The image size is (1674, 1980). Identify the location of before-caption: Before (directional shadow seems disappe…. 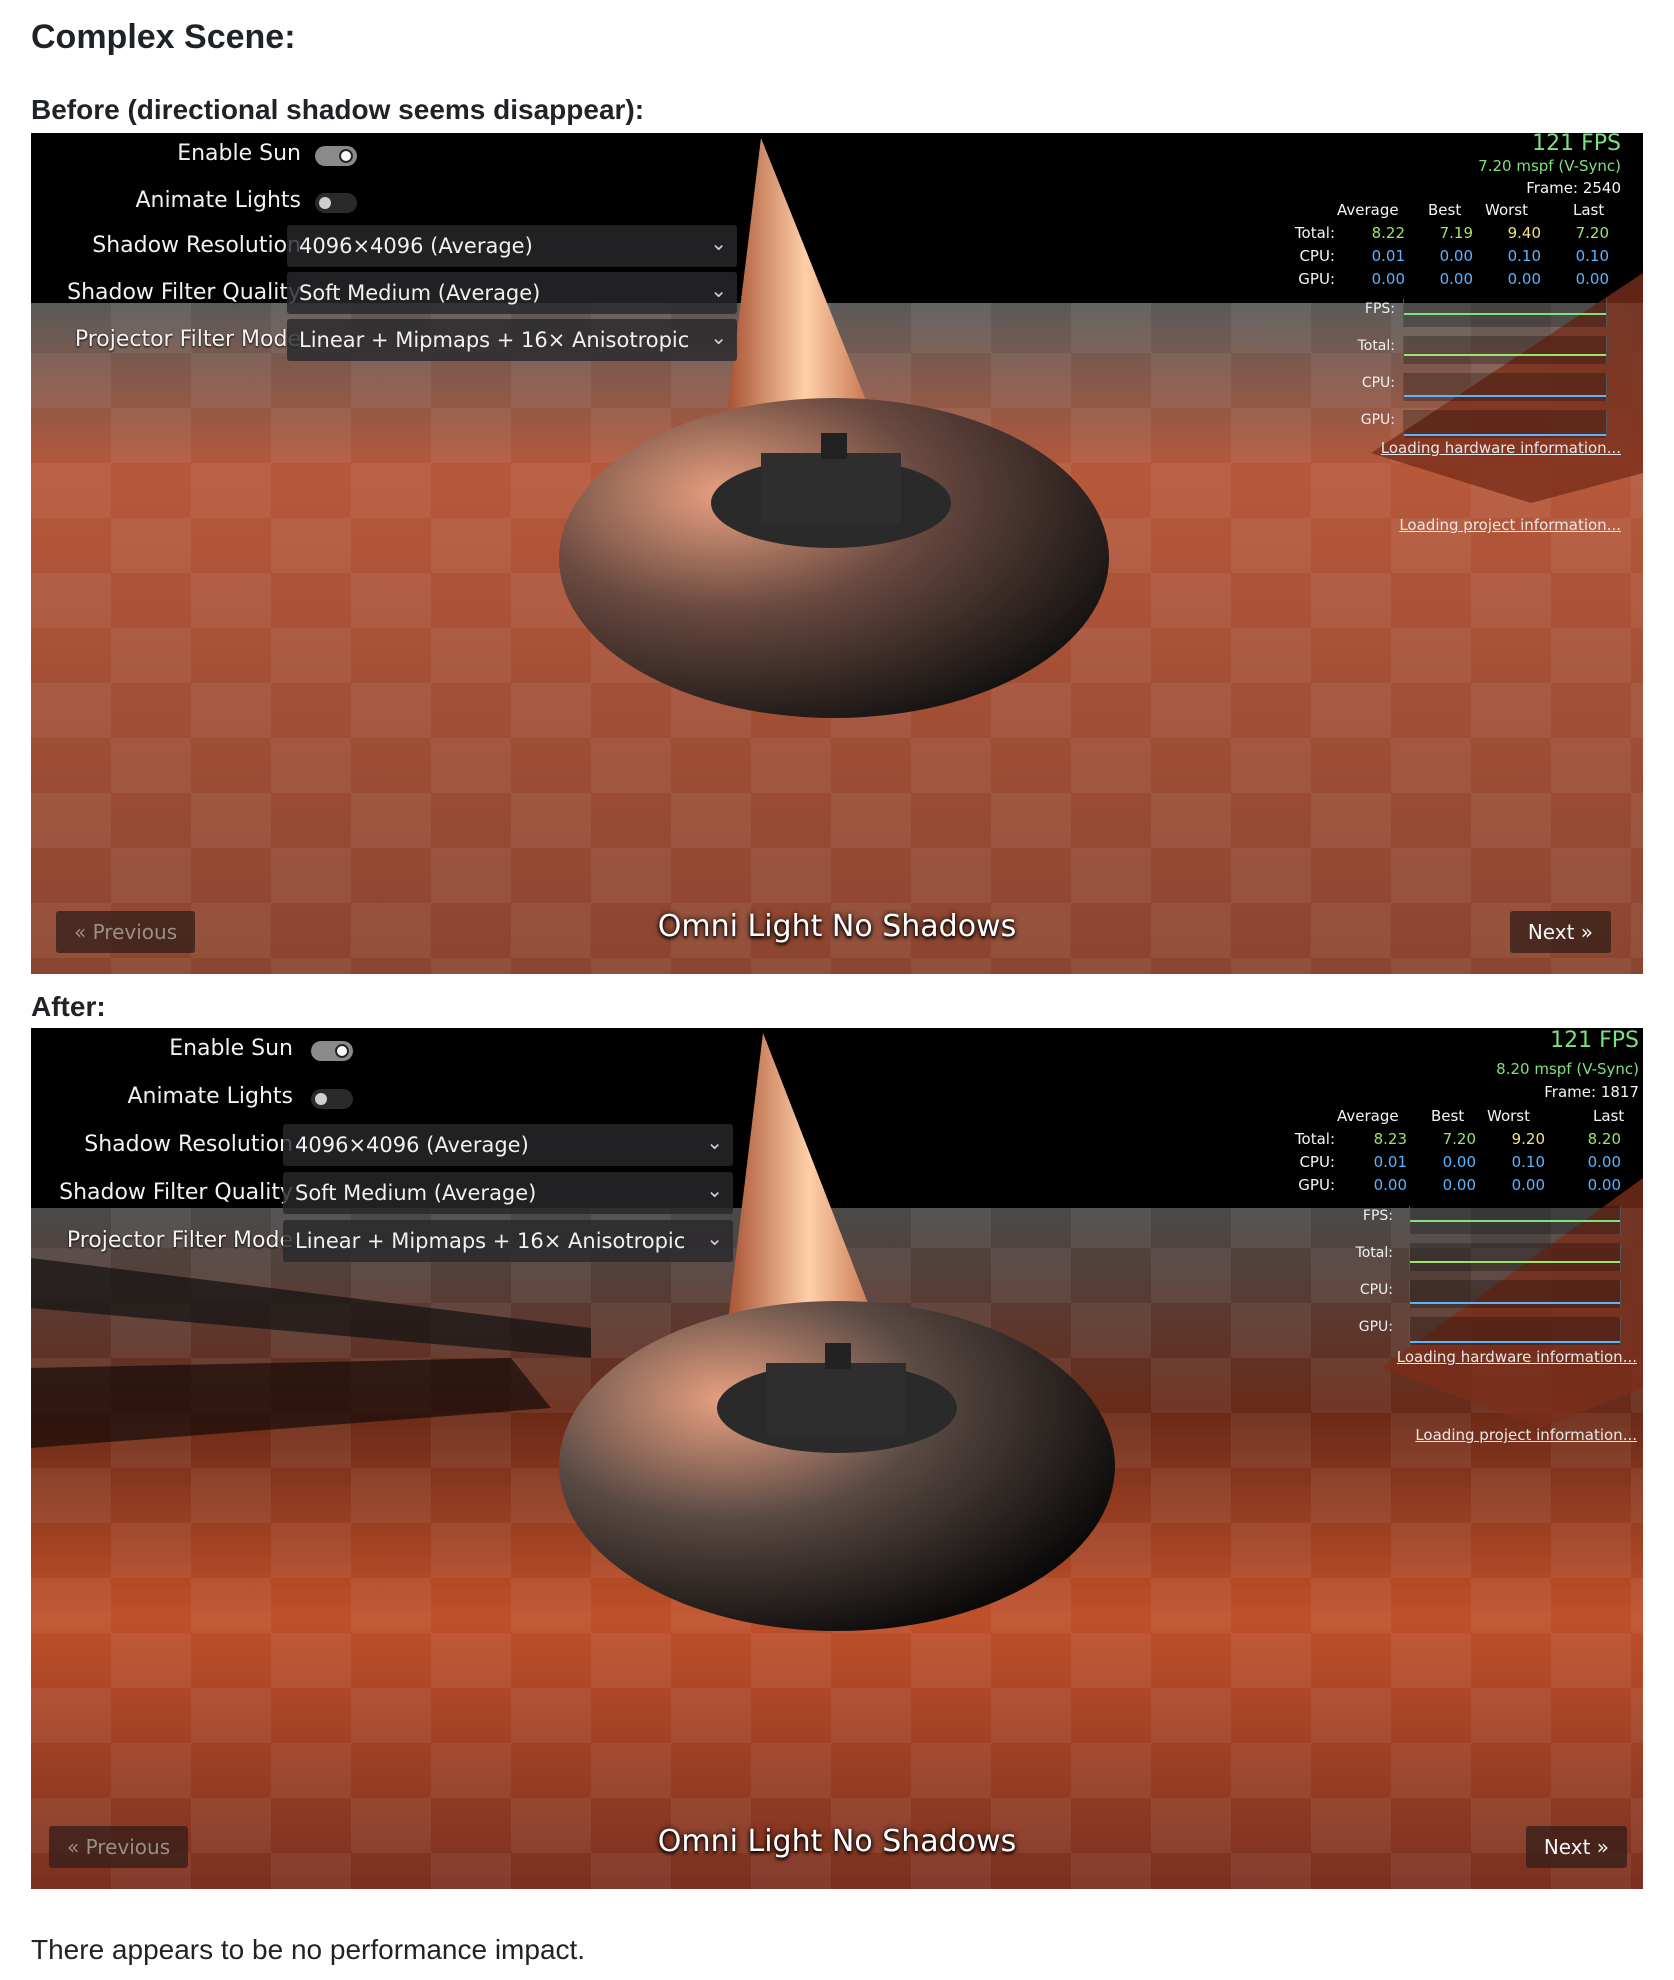
(338, 109).